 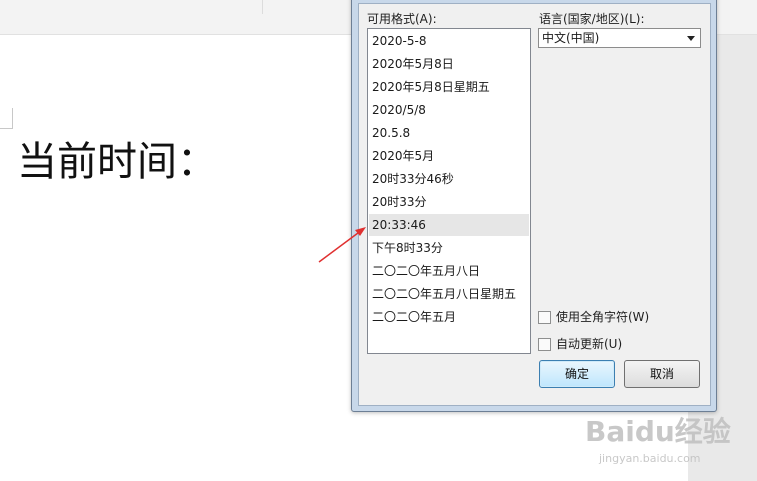 I want to click on watermark-url: jingyan.baidu.com, so click(x=650, y=458).